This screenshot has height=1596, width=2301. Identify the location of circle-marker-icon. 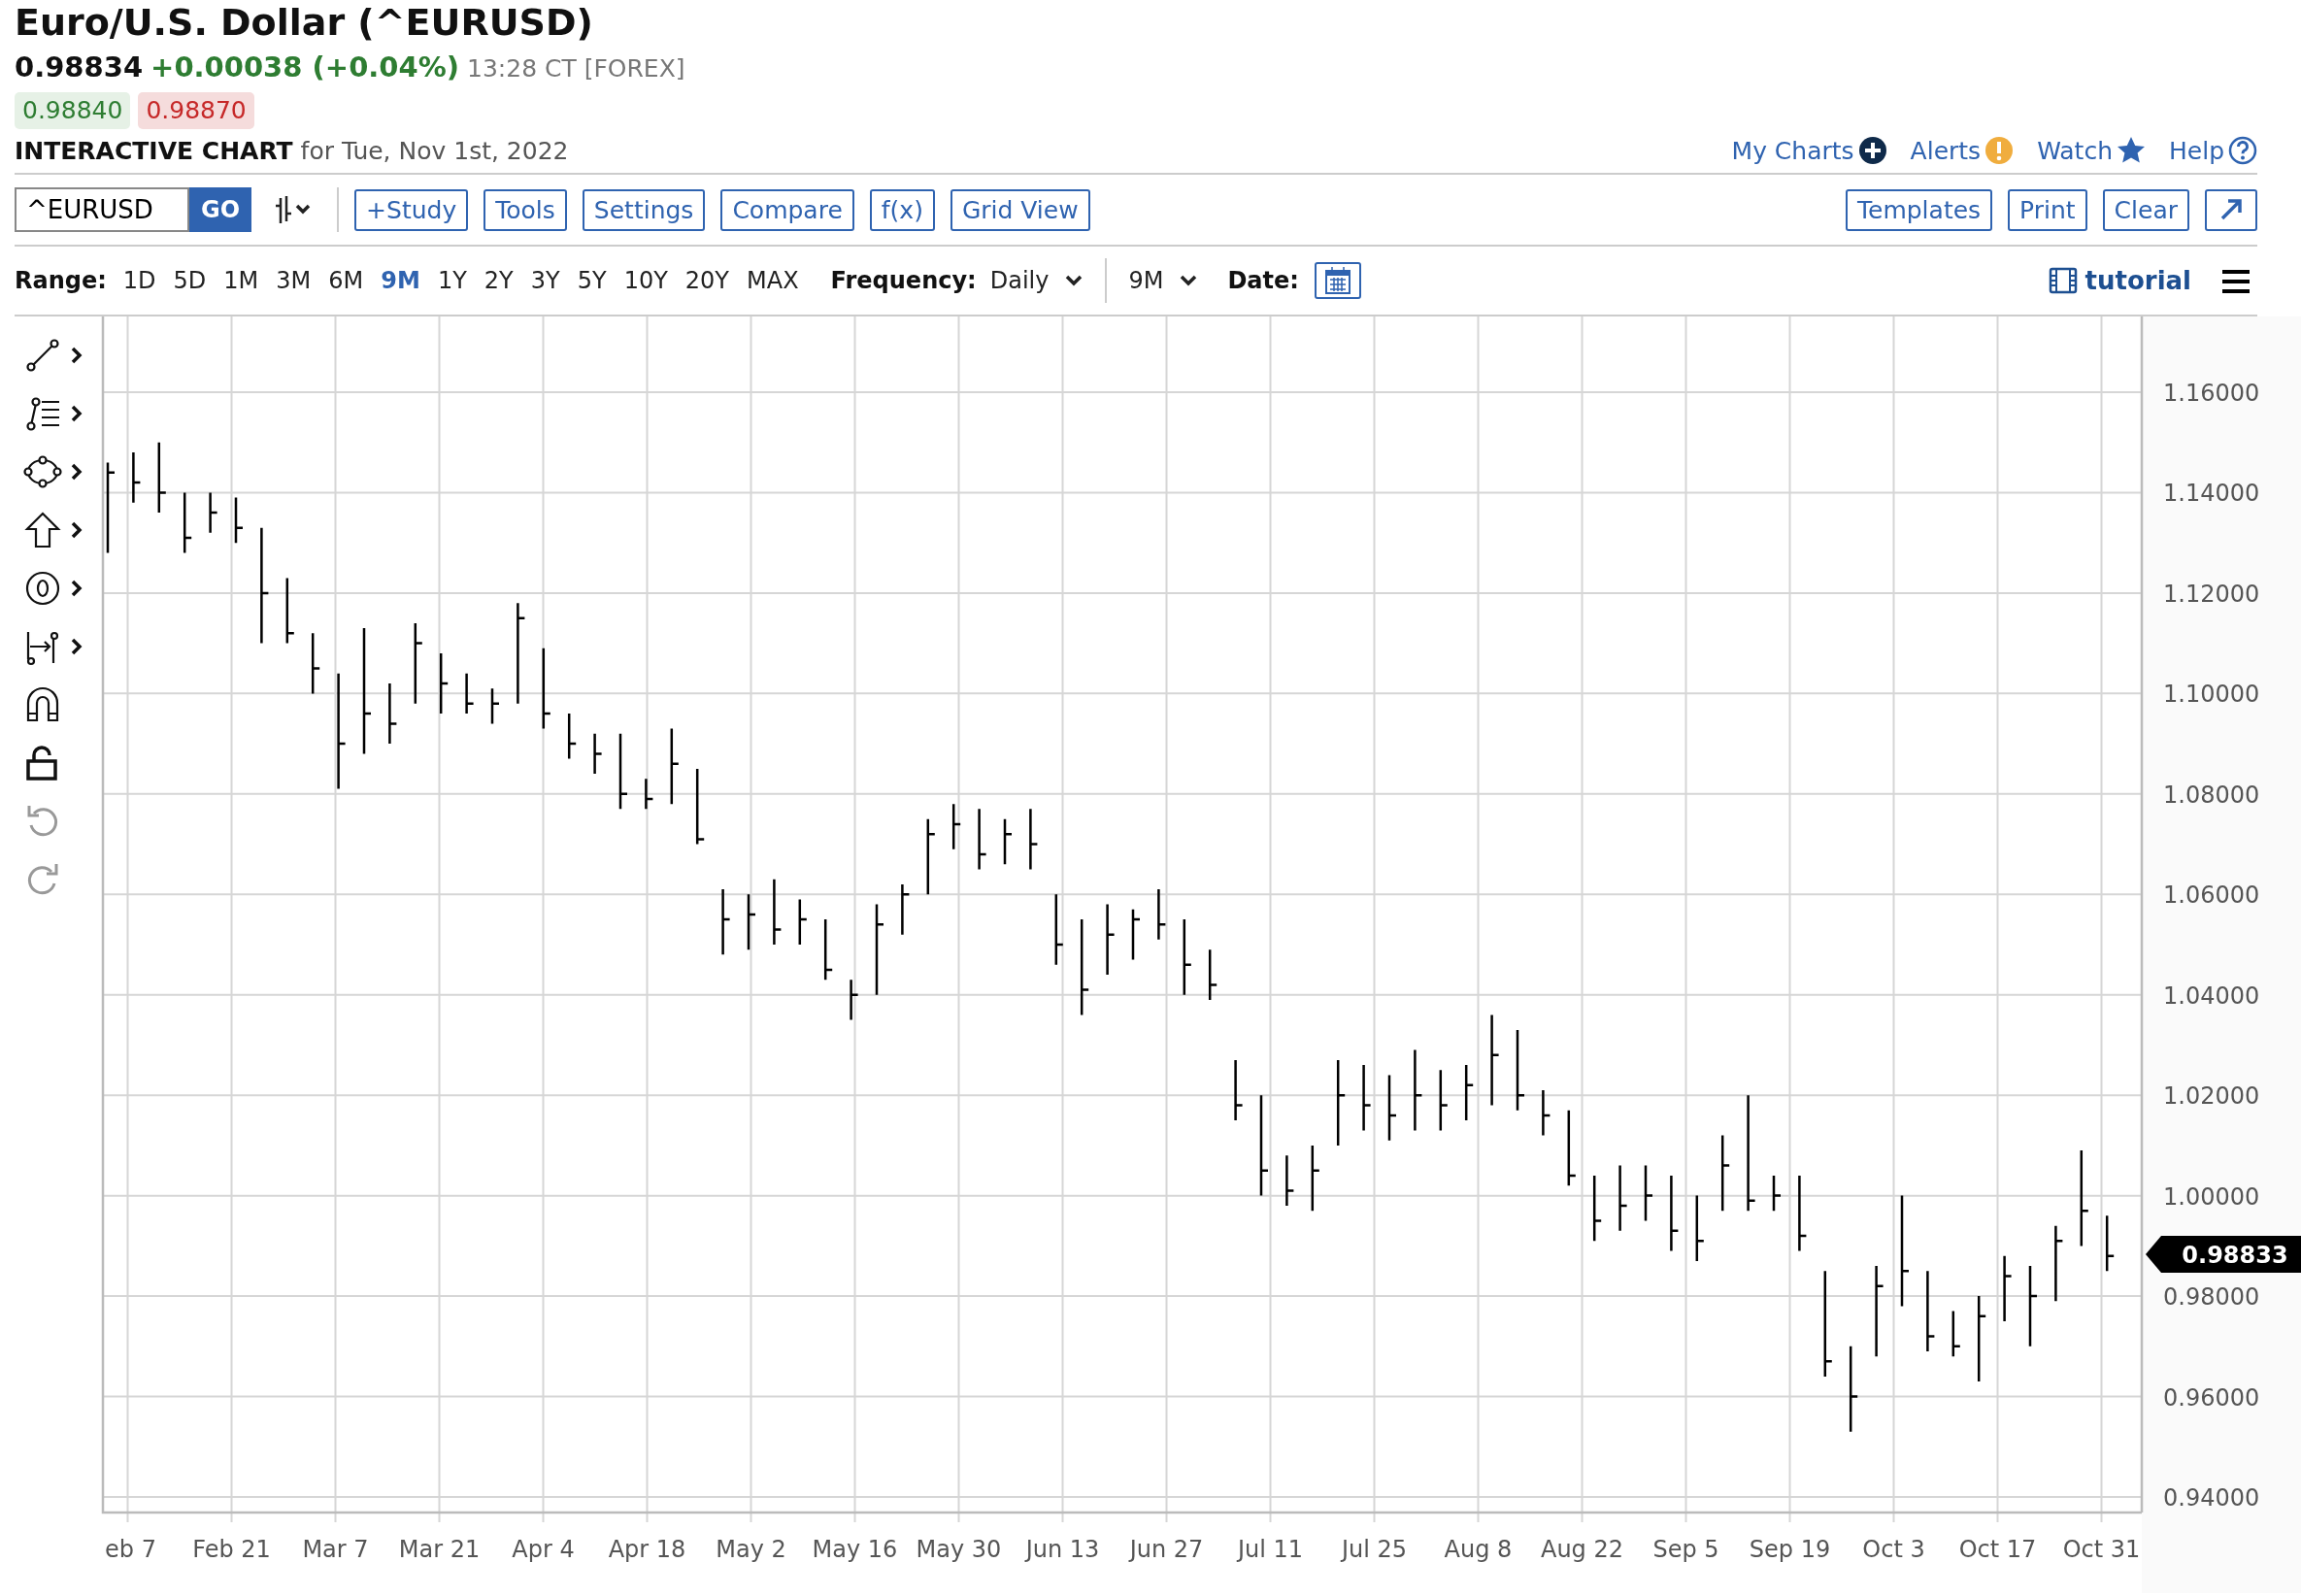
(43, 588).